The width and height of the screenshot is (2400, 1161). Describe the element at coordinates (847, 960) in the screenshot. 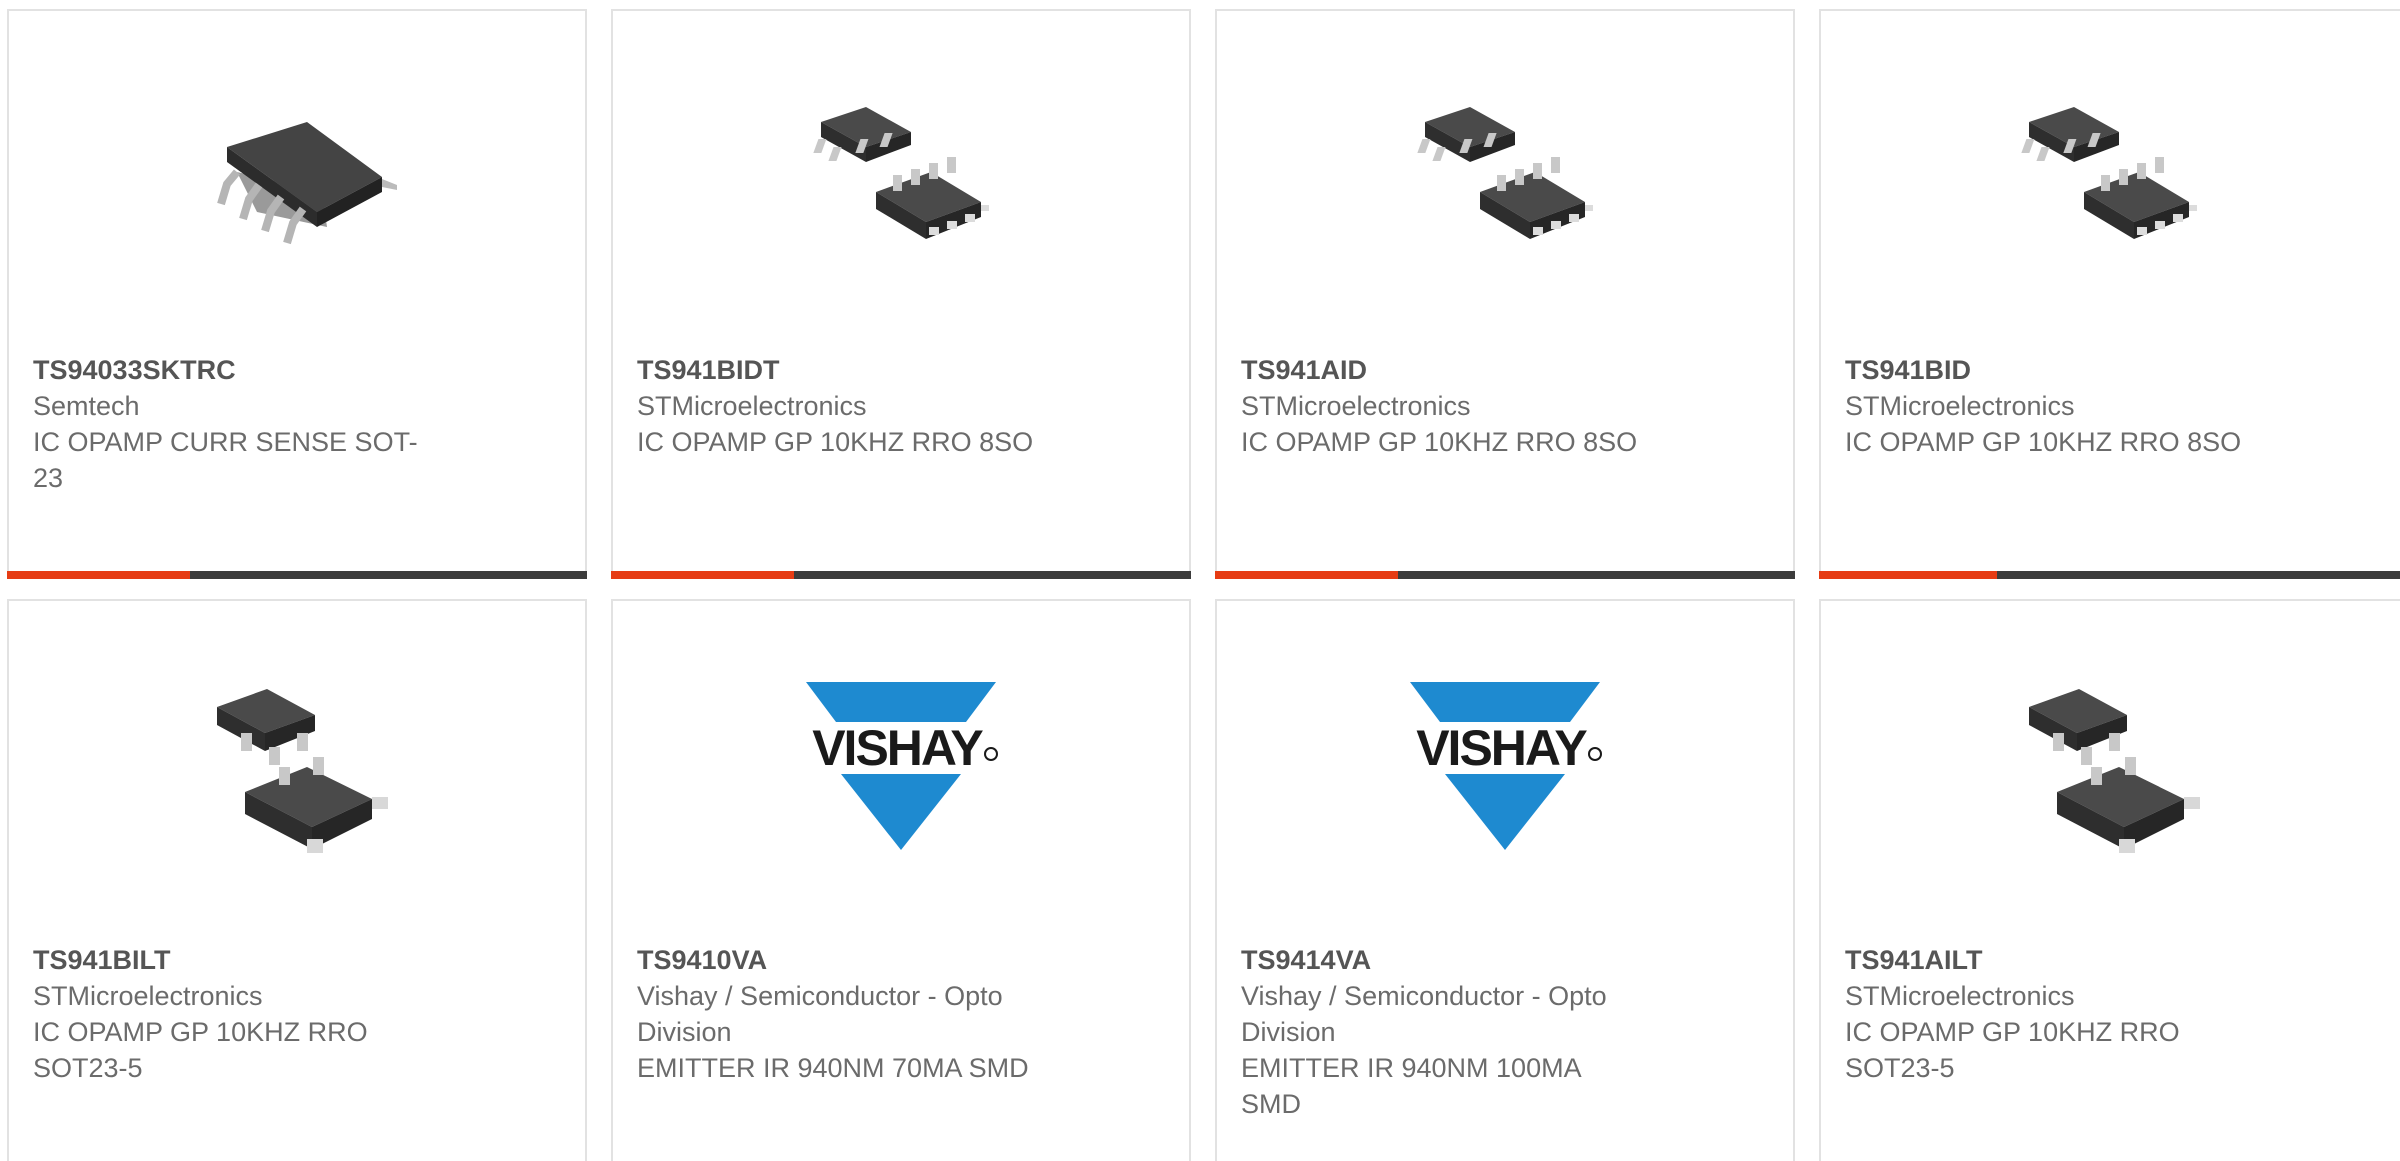

I see `part-number-link: TS9410VA` at that location.